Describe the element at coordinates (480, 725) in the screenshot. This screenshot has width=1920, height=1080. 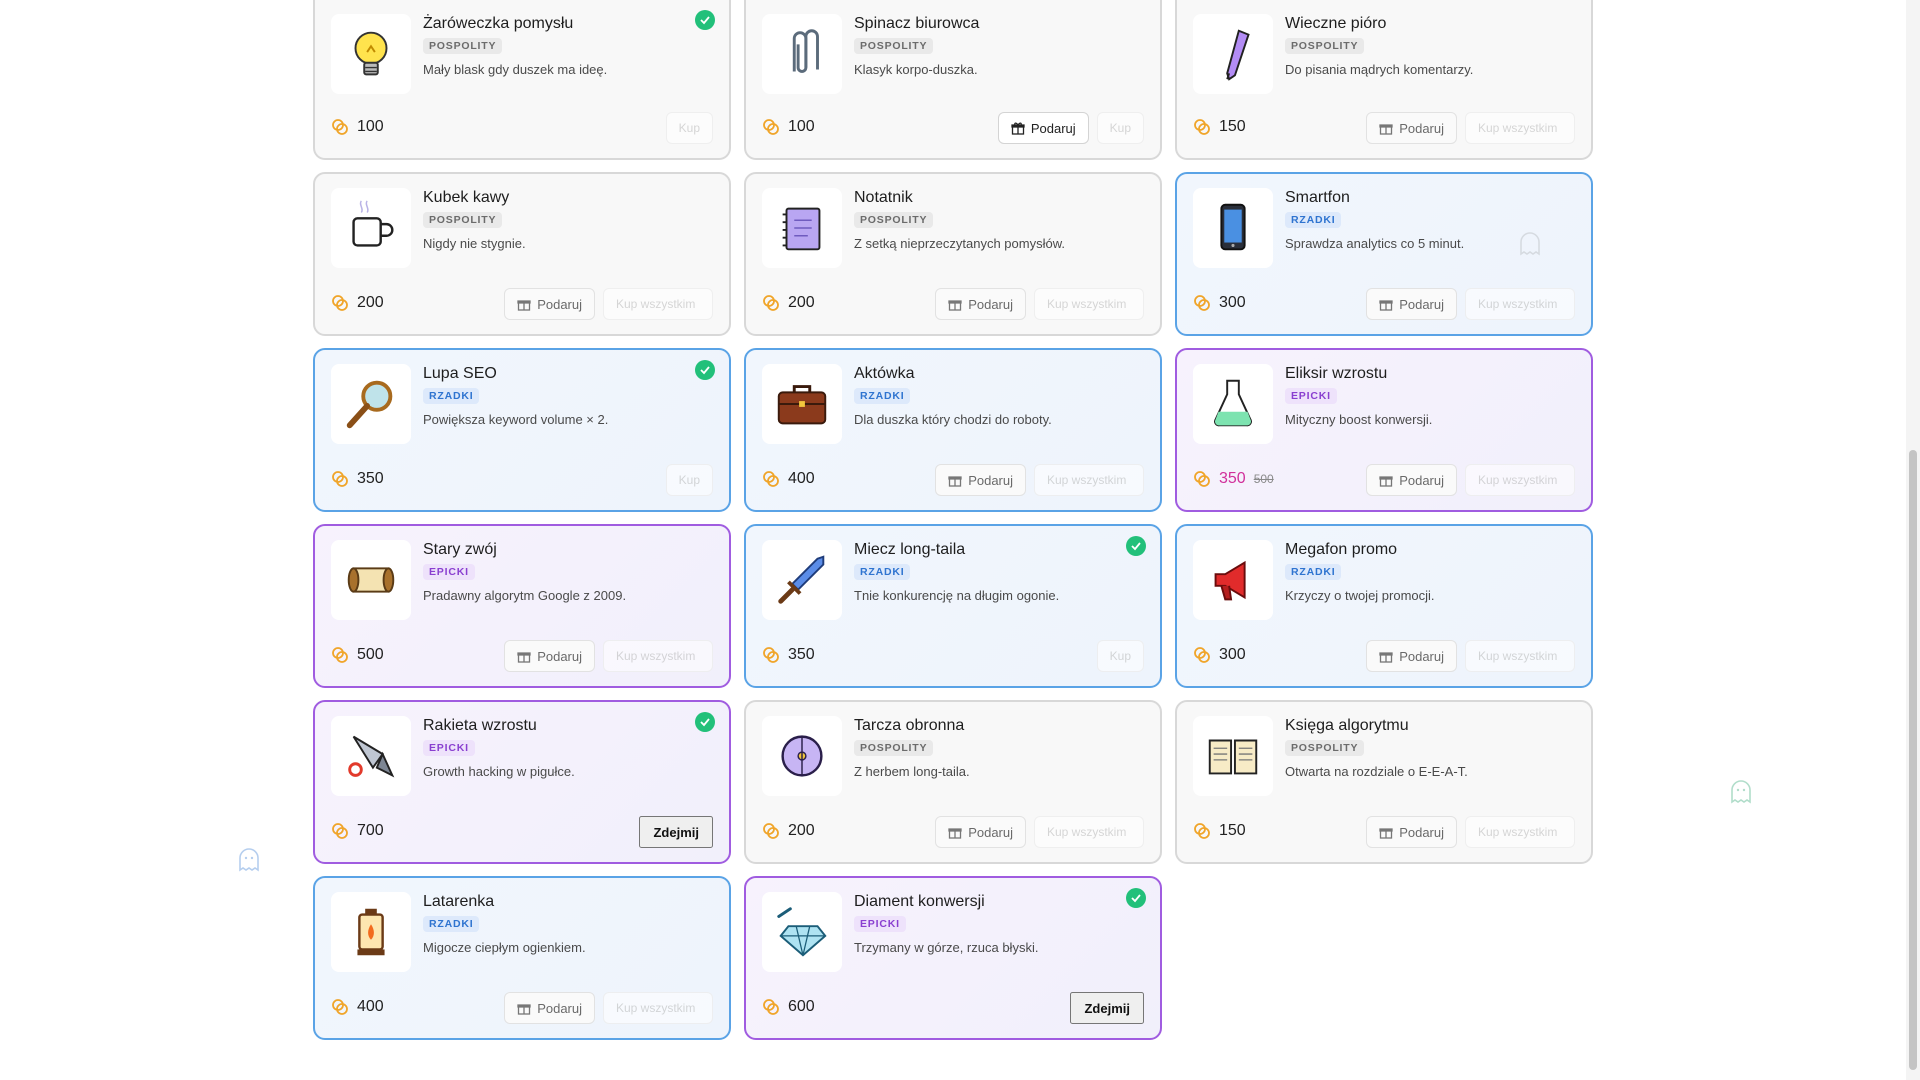
I see `item-name: Rakieta wzrostu` at that location.